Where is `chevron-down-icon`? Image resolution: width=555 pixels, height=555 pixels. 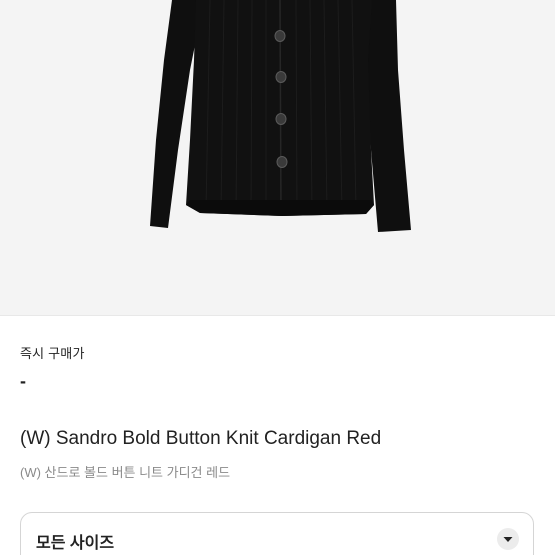
chevron-down-icon is located at coordinates (508, 539).